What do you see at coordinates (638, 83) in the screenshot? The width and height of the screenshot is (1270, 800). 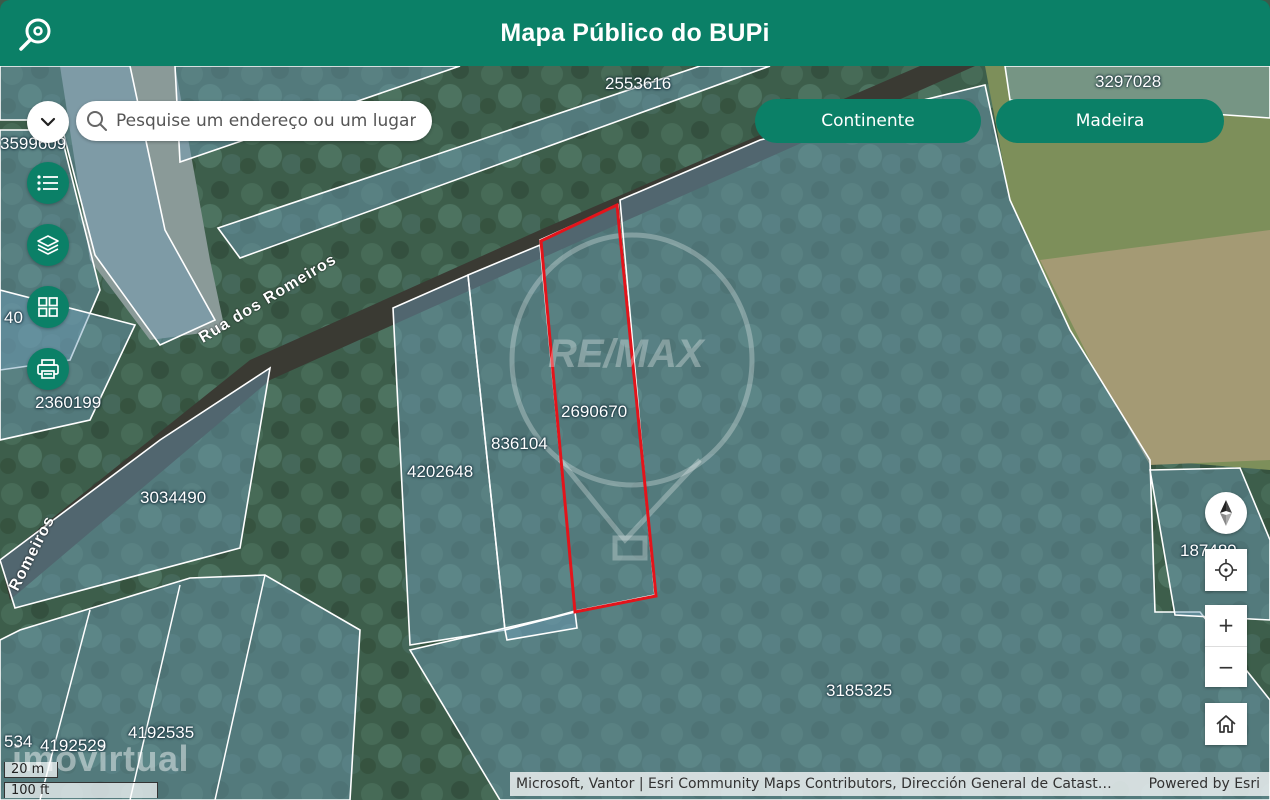 I see `parcel-label: 2553616` at bounding box center [638, 83].